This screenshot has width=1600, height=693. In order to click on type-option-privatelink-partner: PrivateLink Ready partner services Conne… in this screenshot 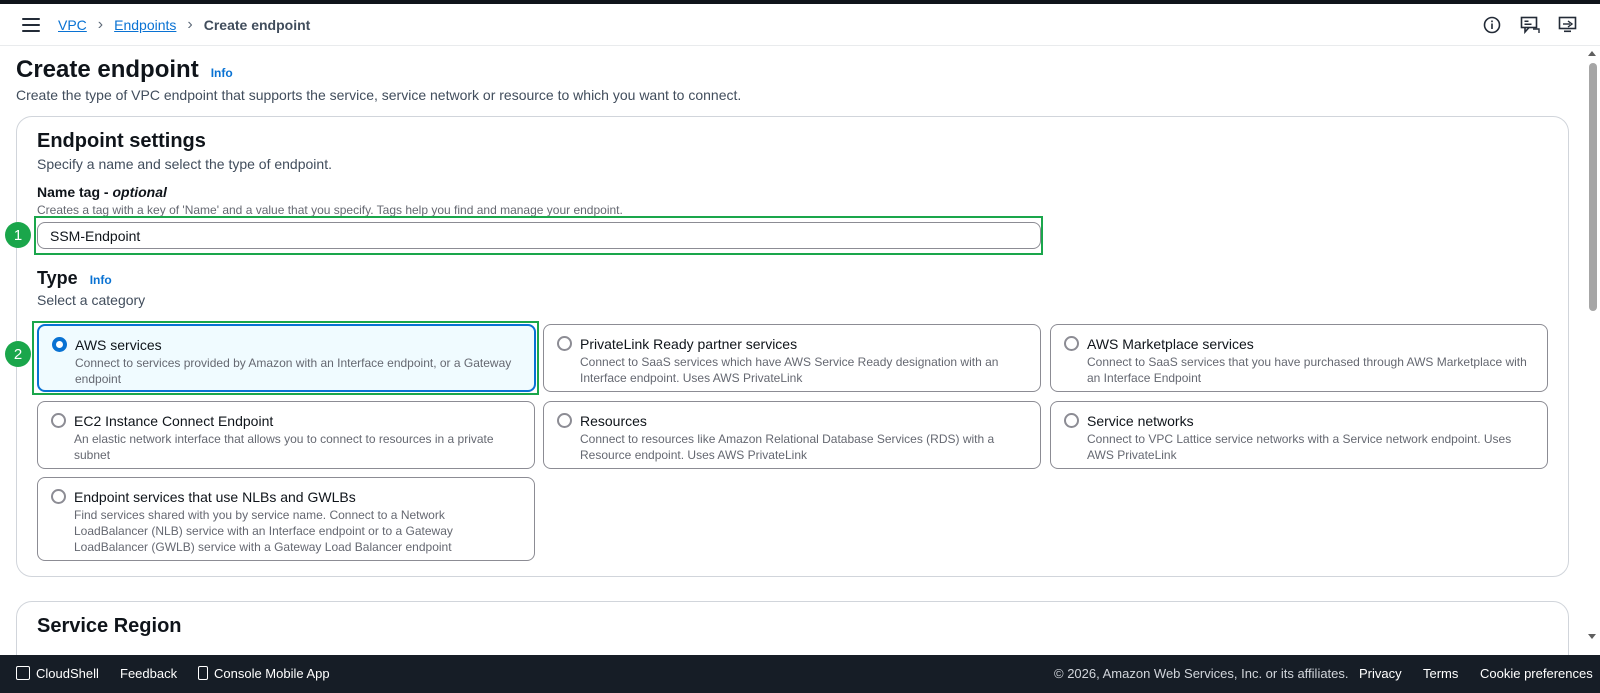, I will do `click(792, 358)`.